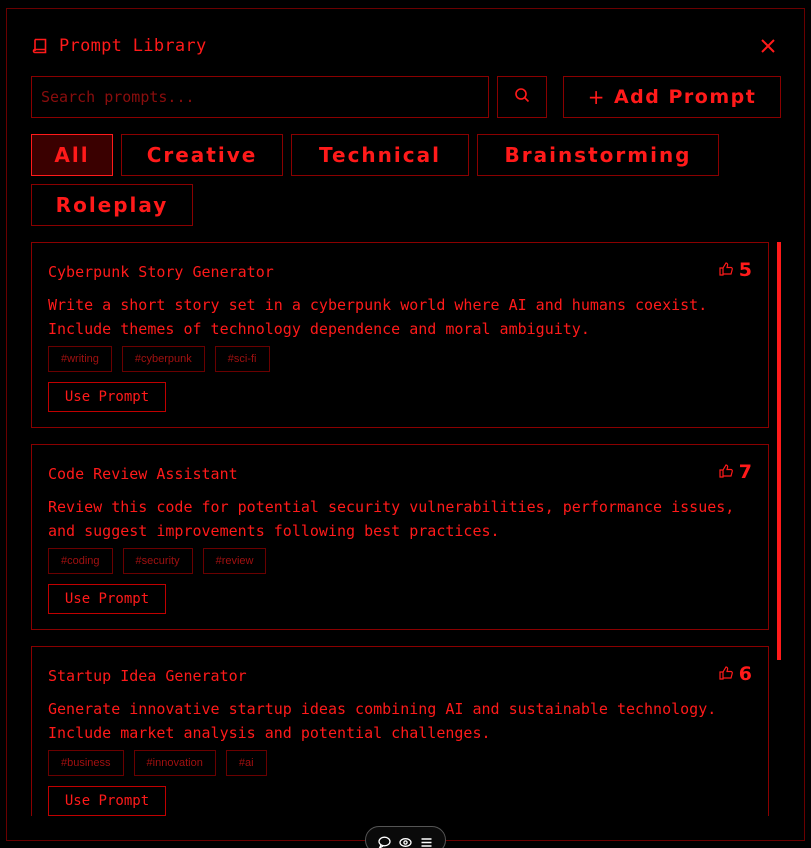 Image resolution: width=811 pixels, height=848 pixels. I want to click on search-input, so click(260, 97).